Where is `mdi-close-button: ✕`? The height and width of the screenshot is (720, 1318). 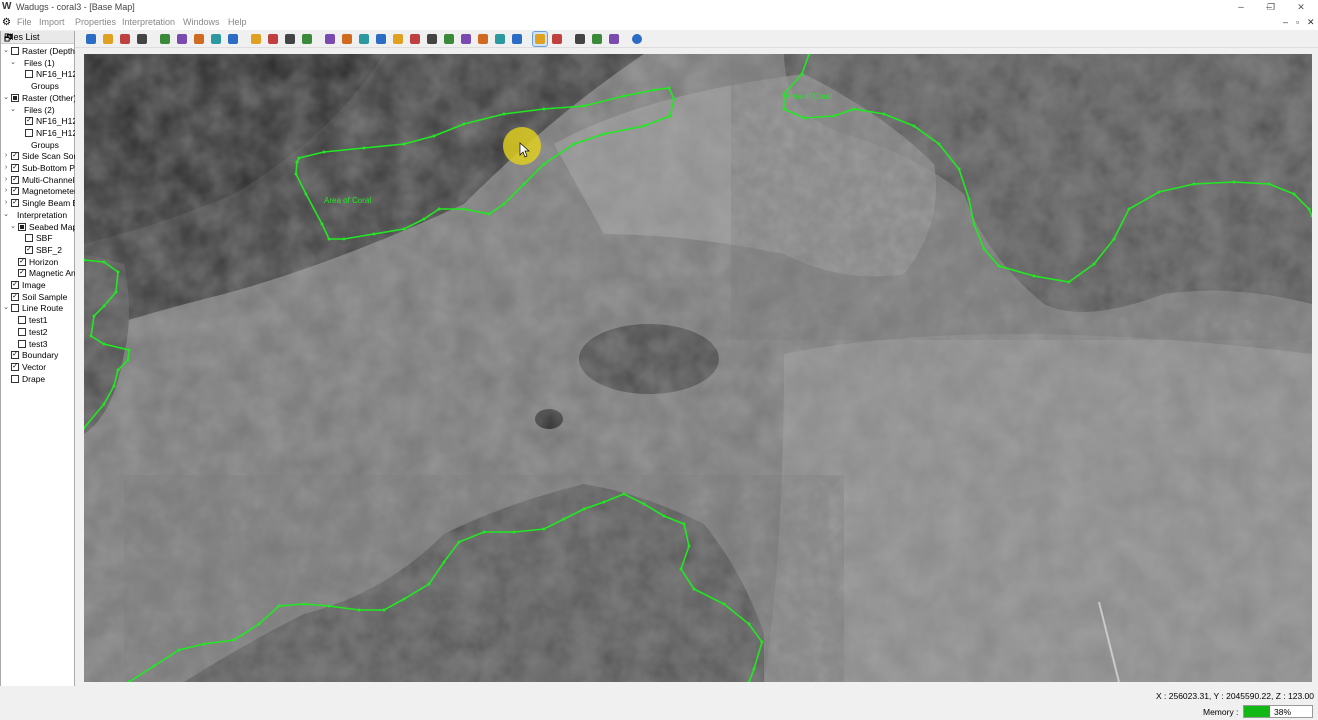
mdi-close-button: ✕ is located at coordinates (1311, 22).